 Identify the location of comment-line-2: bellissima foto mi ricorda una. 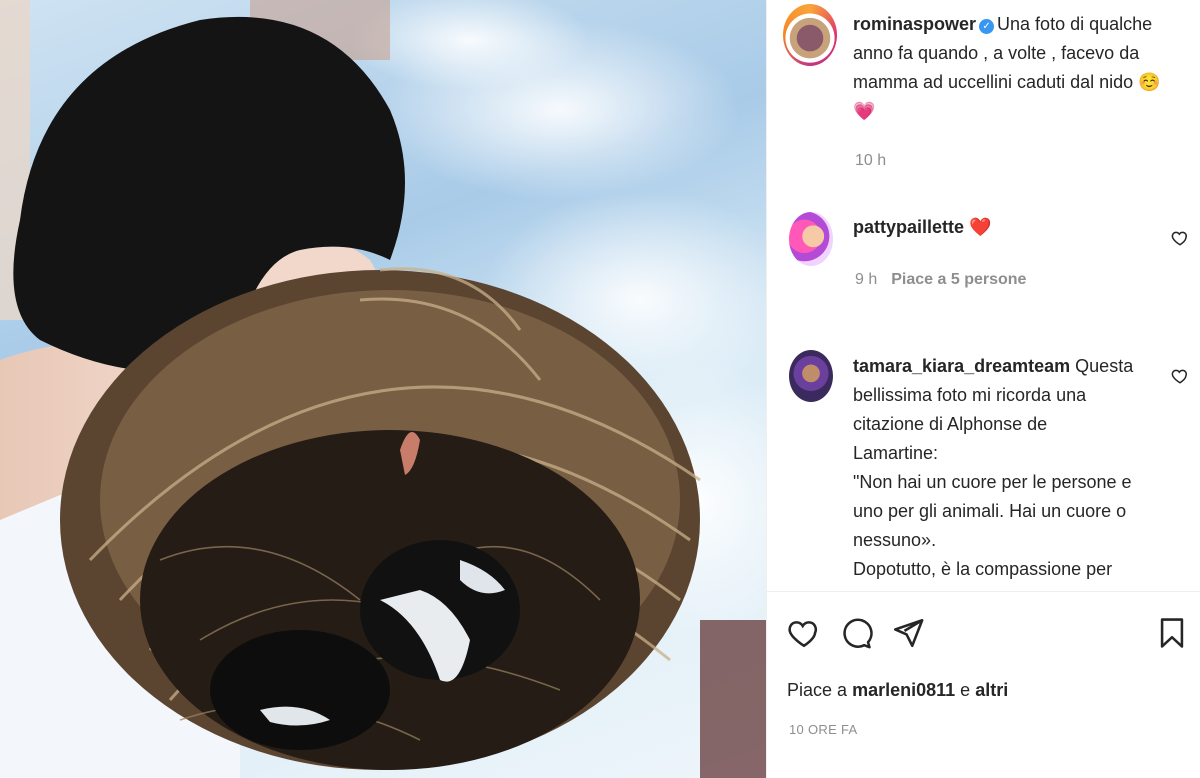
(970, 395).